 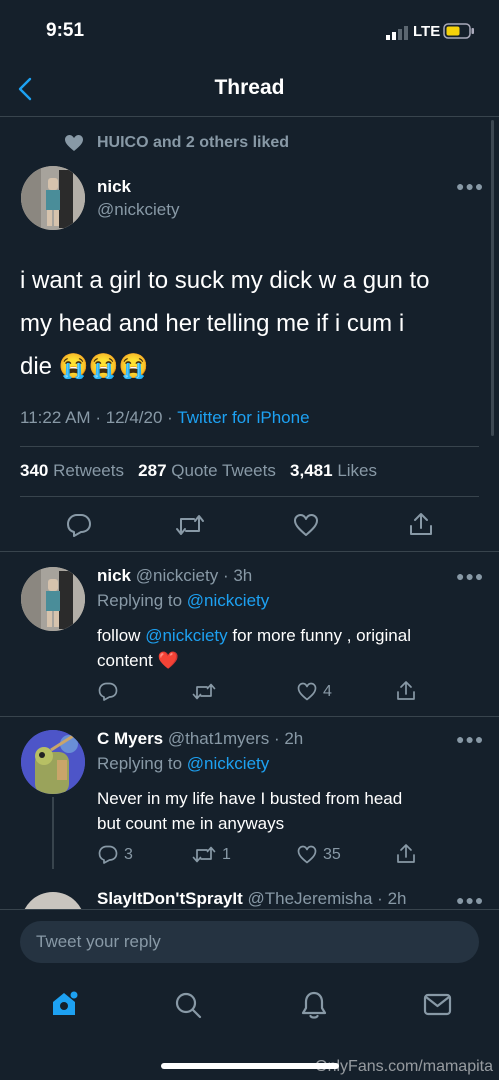 I want to click on home-icon, so click(x=64, y=1005).